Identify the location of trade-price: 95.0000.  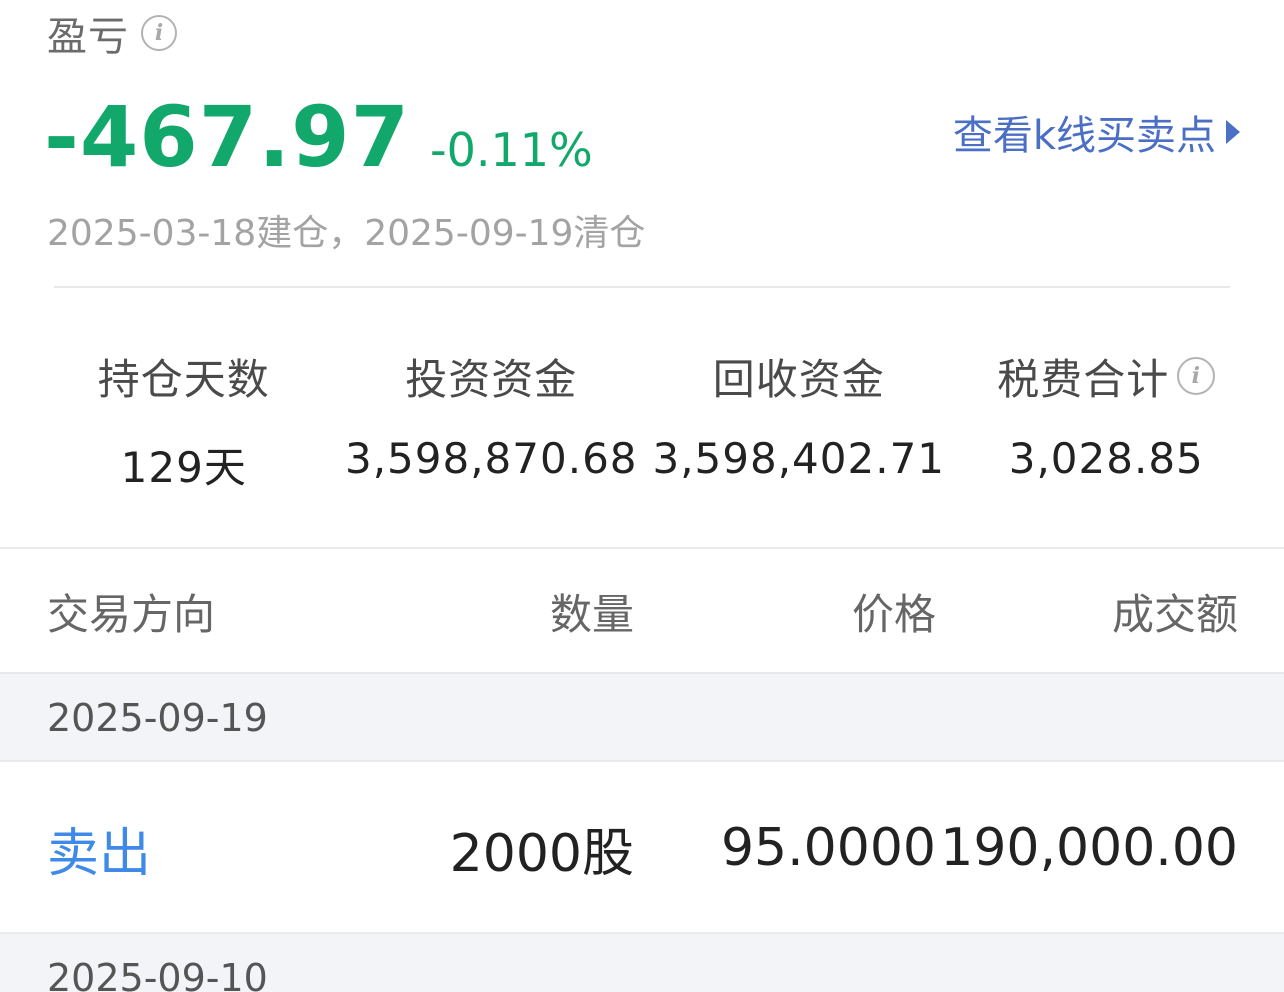
(828, 848).